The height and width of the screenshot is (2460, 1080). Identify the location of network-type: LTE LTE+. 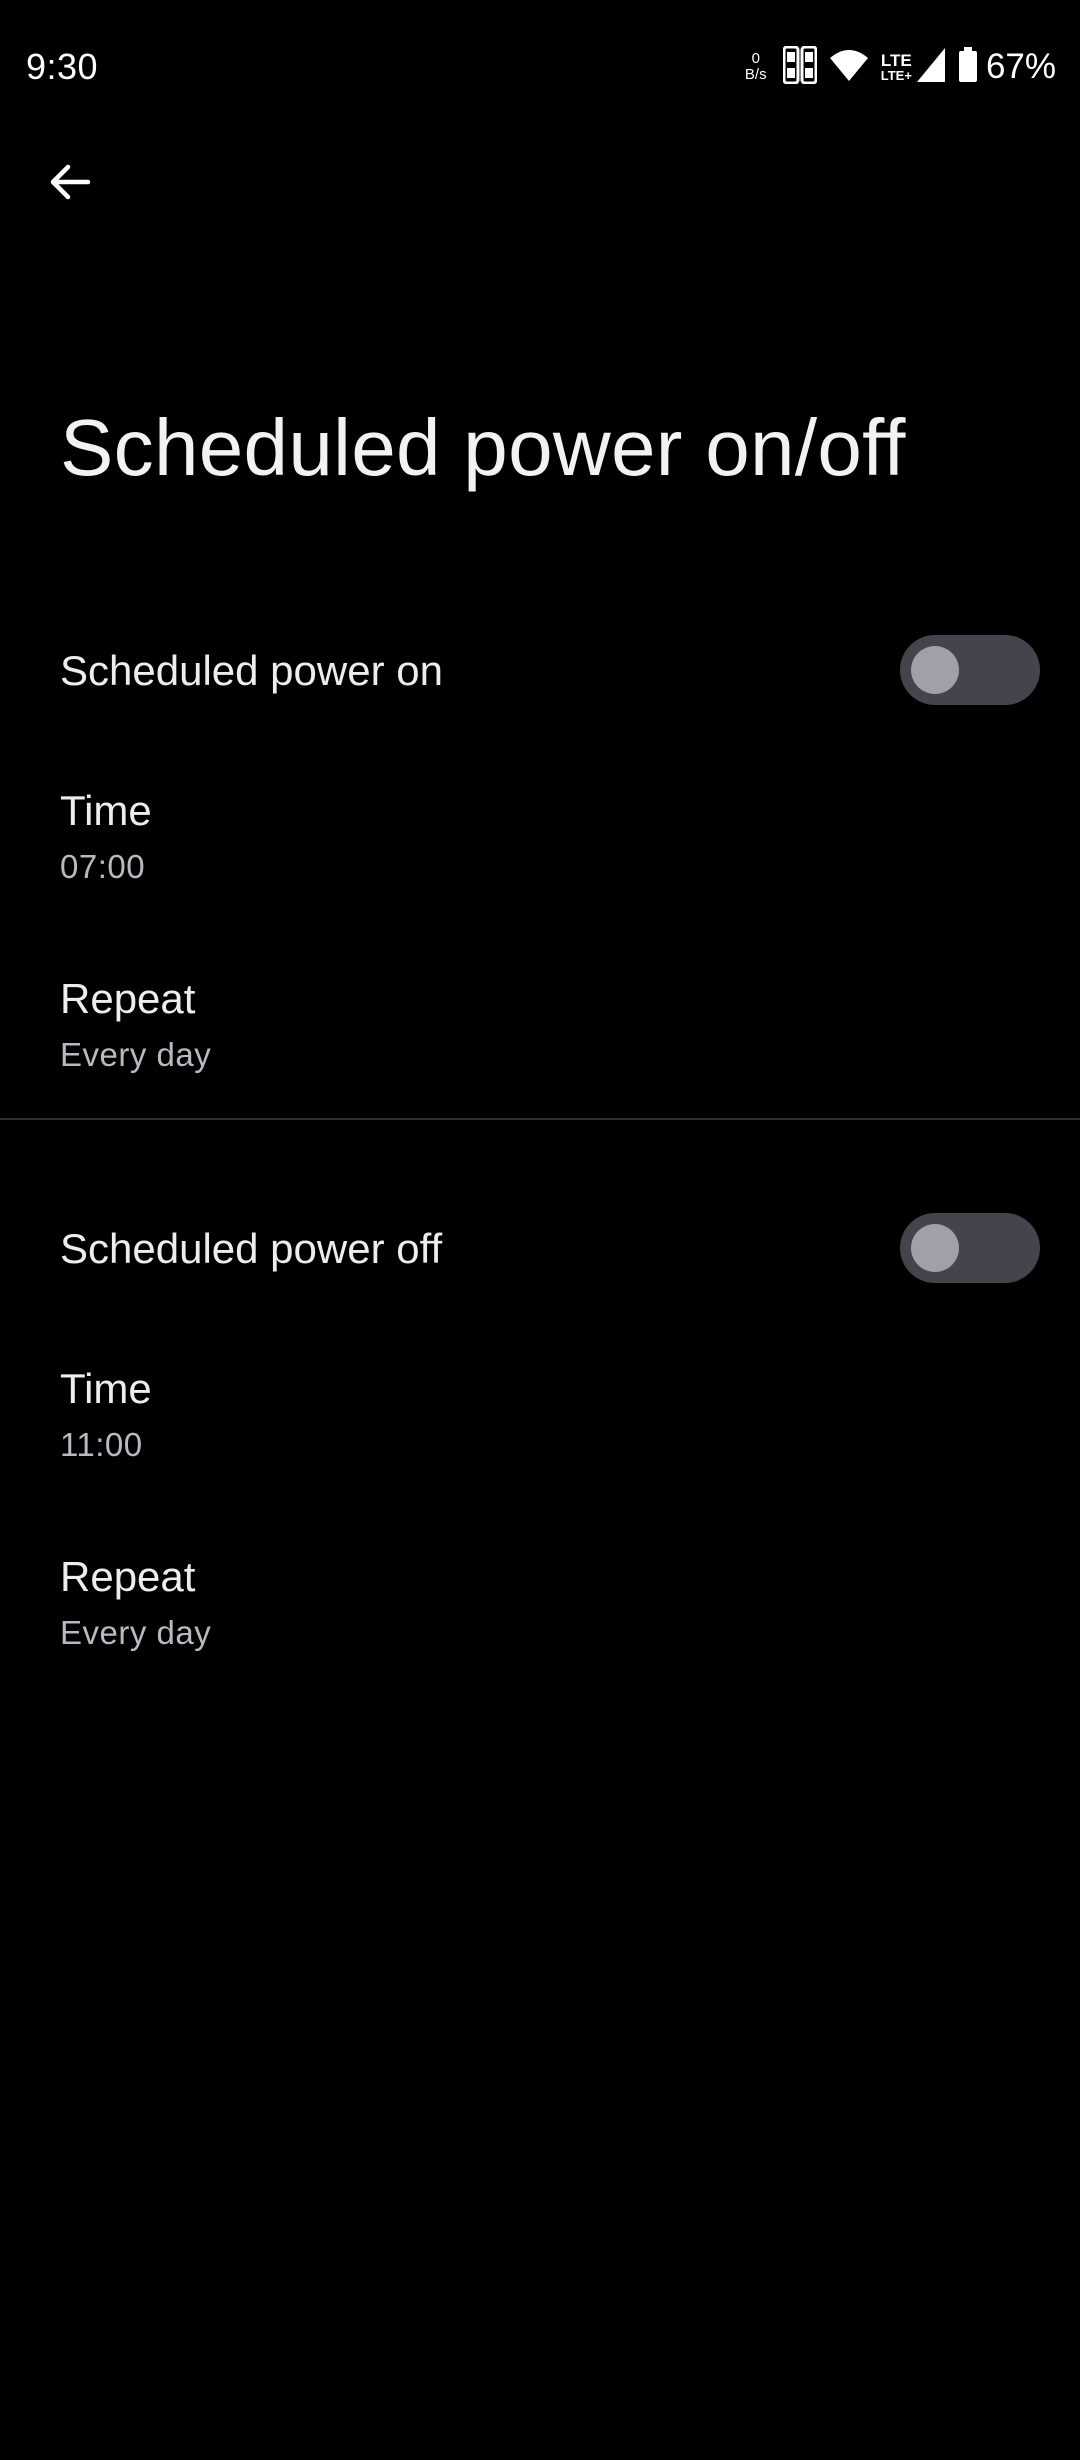
(896, 67).